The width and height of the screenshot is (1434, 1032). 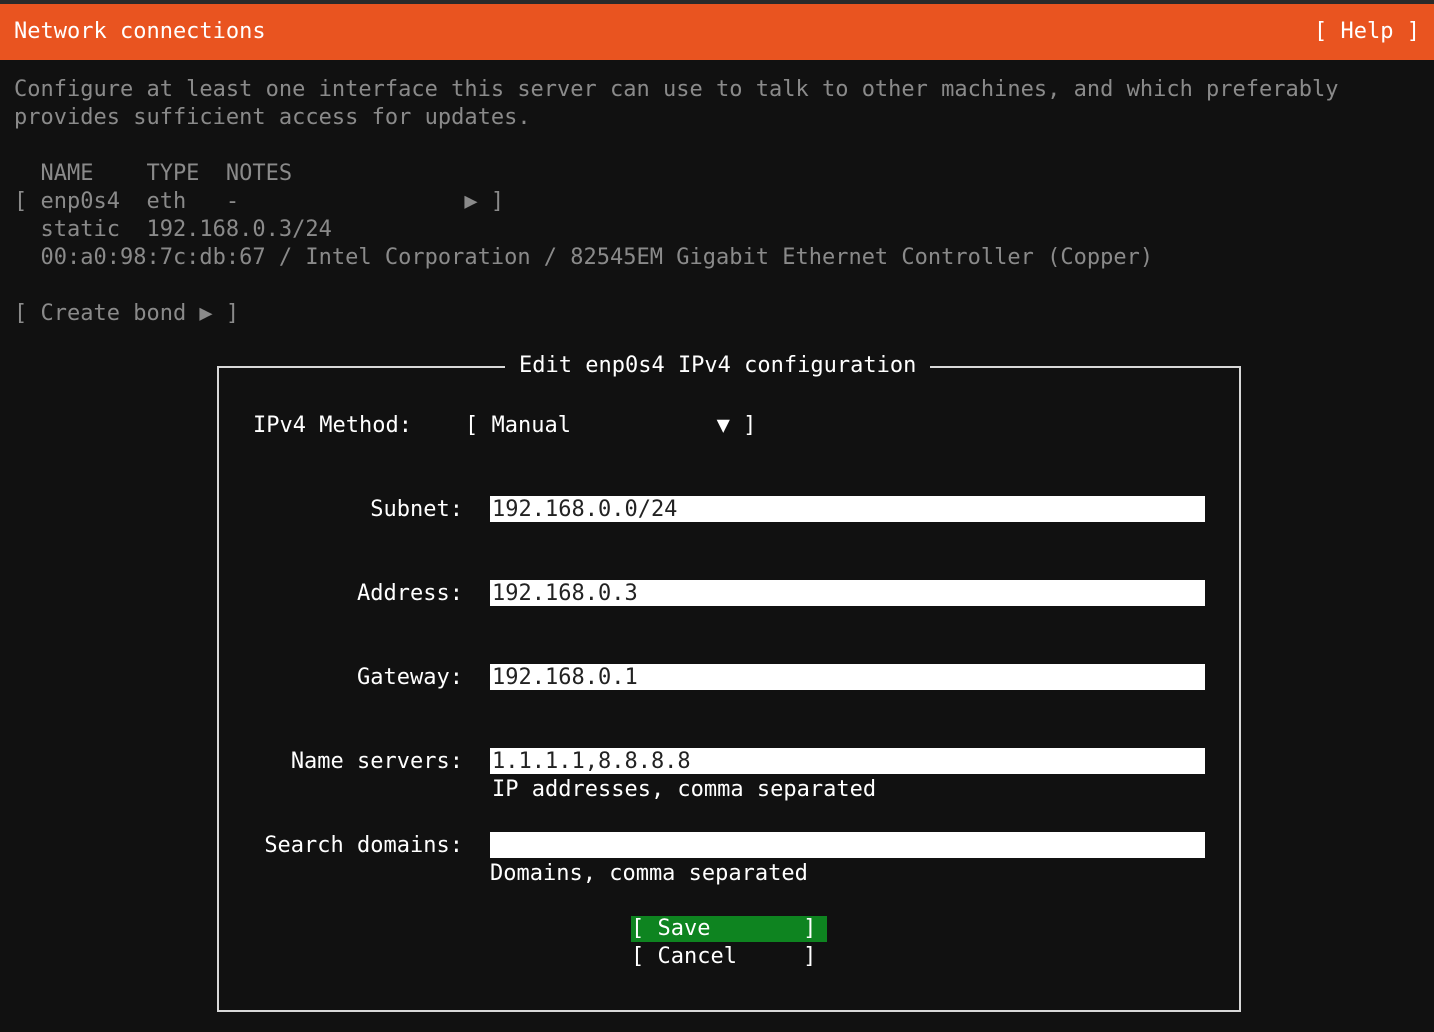 I want to click on ipv4-method-label: IPv4 Method:, so click(x=332, y=425).